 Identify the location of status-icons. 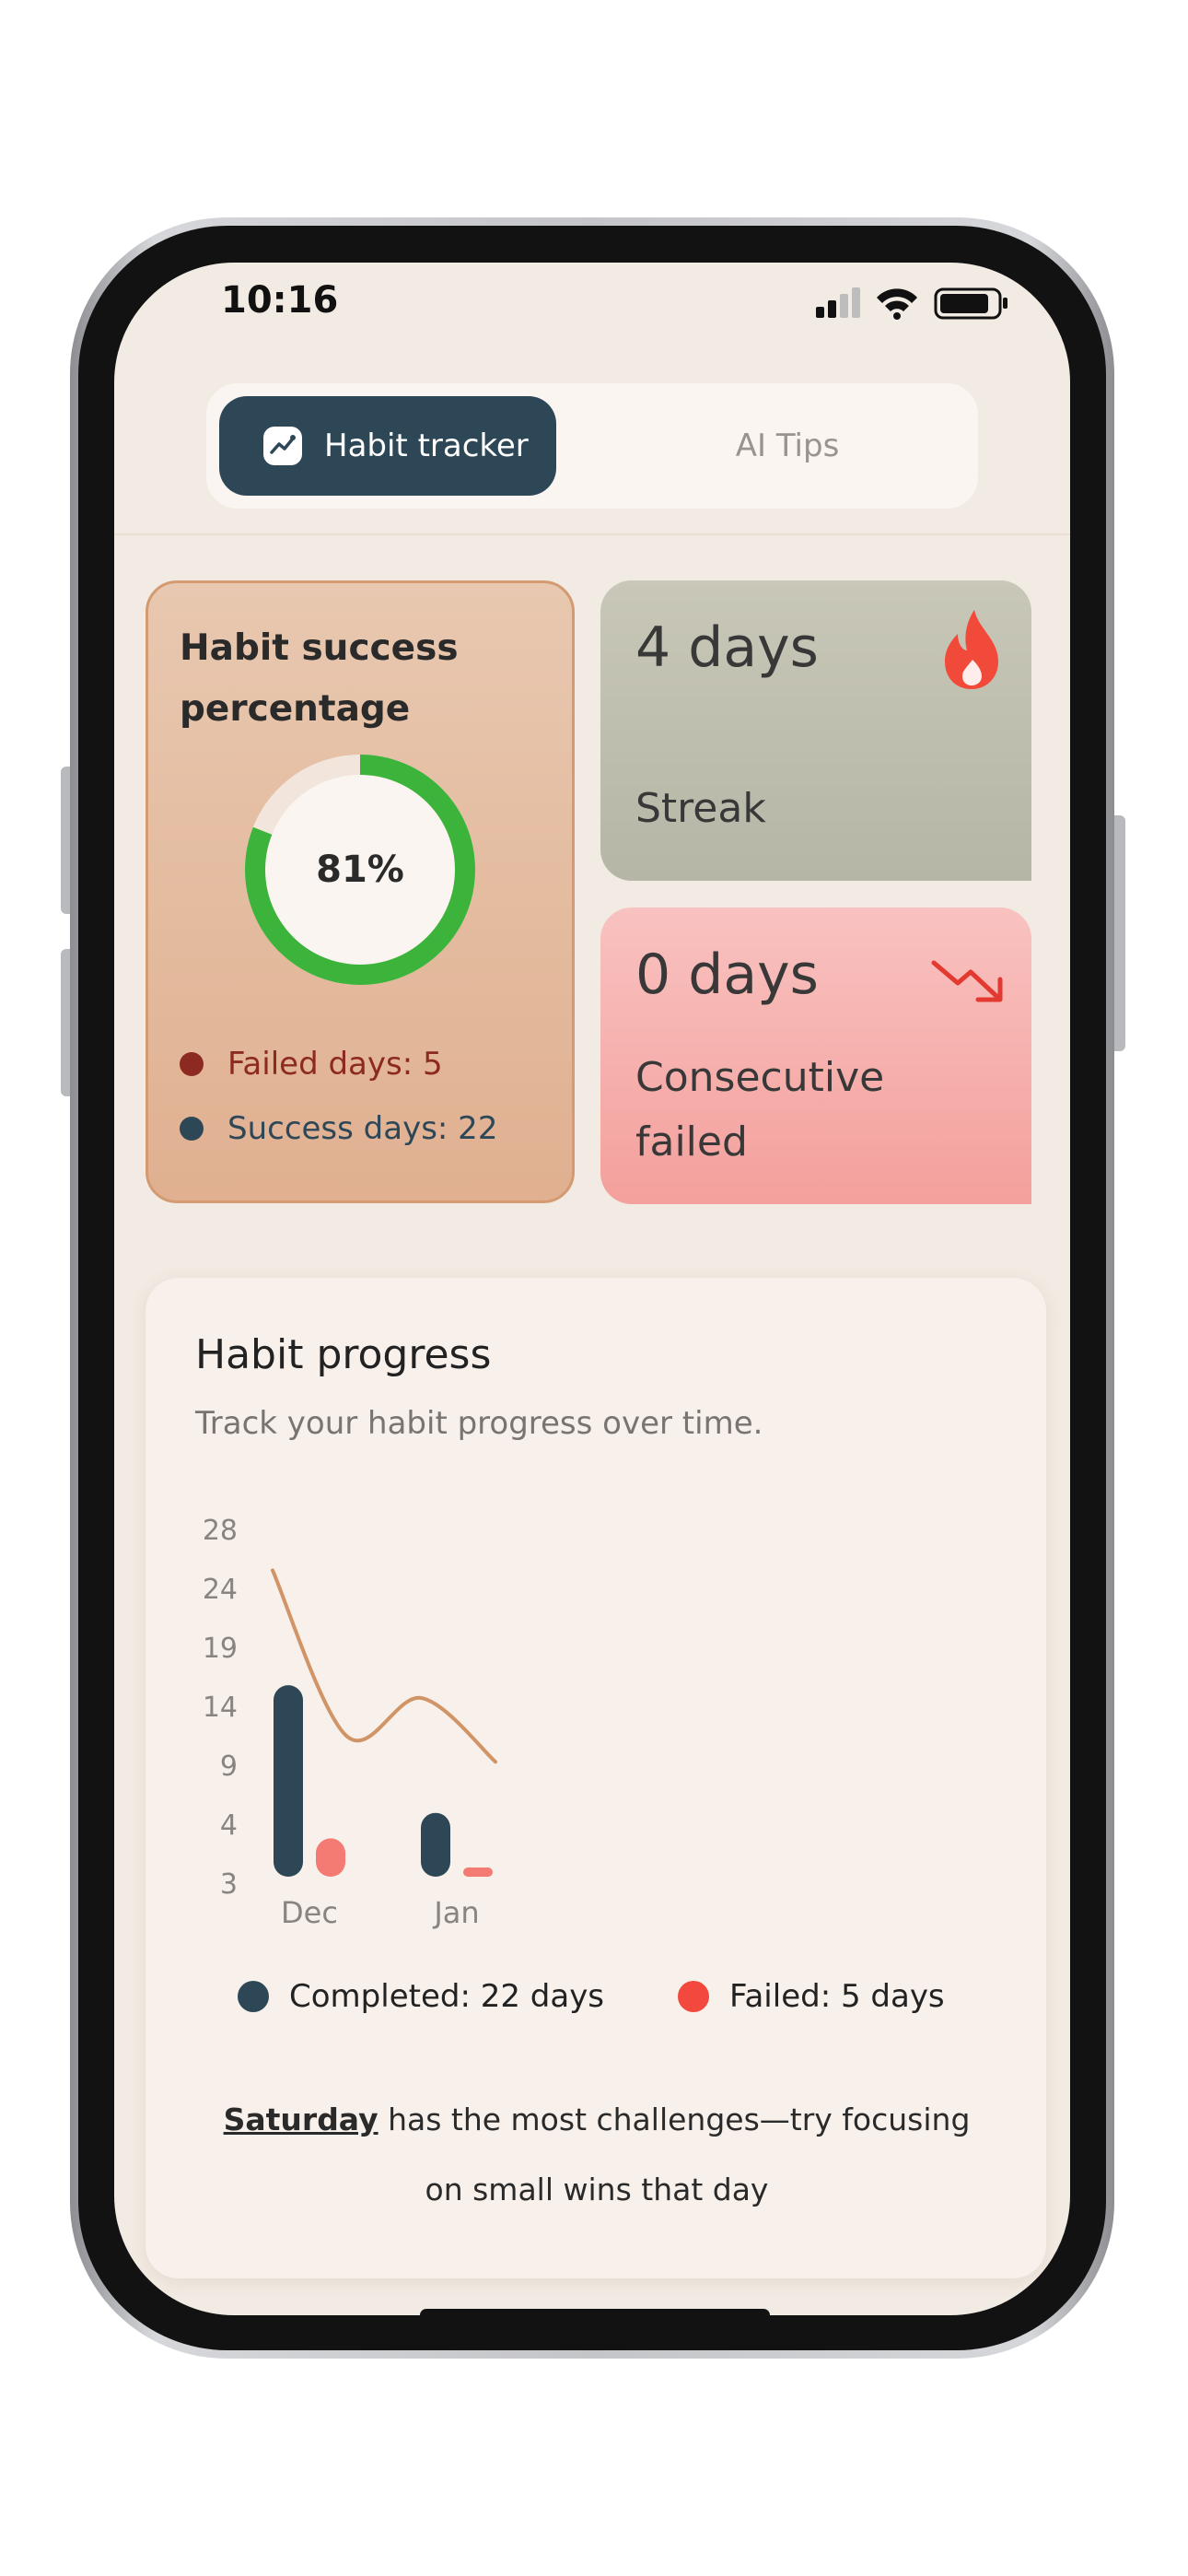
(911, 303).